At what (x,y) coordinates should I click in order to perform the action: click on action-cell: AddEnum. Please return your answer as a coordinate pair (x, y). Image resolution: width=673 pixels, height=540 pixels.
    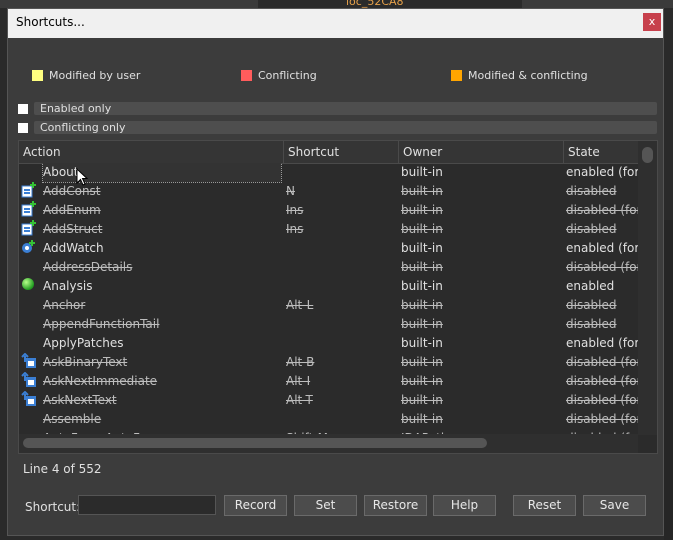
    Looking at the image, I should click on (72, 210).